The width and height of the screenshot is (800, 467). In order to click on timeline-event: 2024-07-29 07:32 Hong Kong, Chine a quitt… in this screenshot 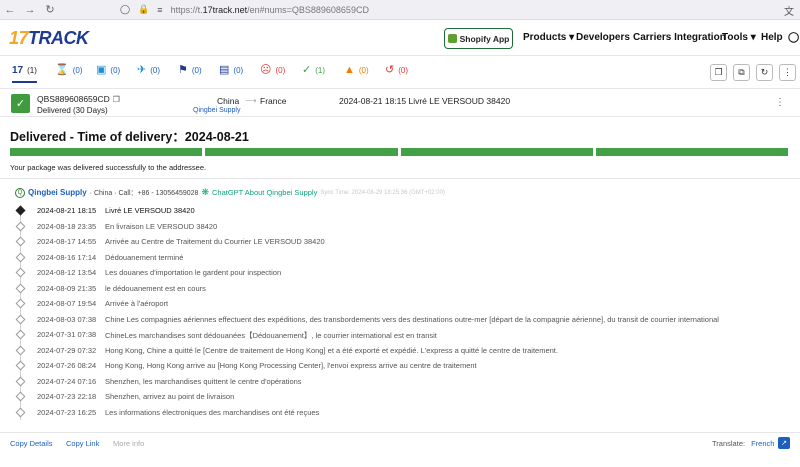, I will do `click(400, 352)`.